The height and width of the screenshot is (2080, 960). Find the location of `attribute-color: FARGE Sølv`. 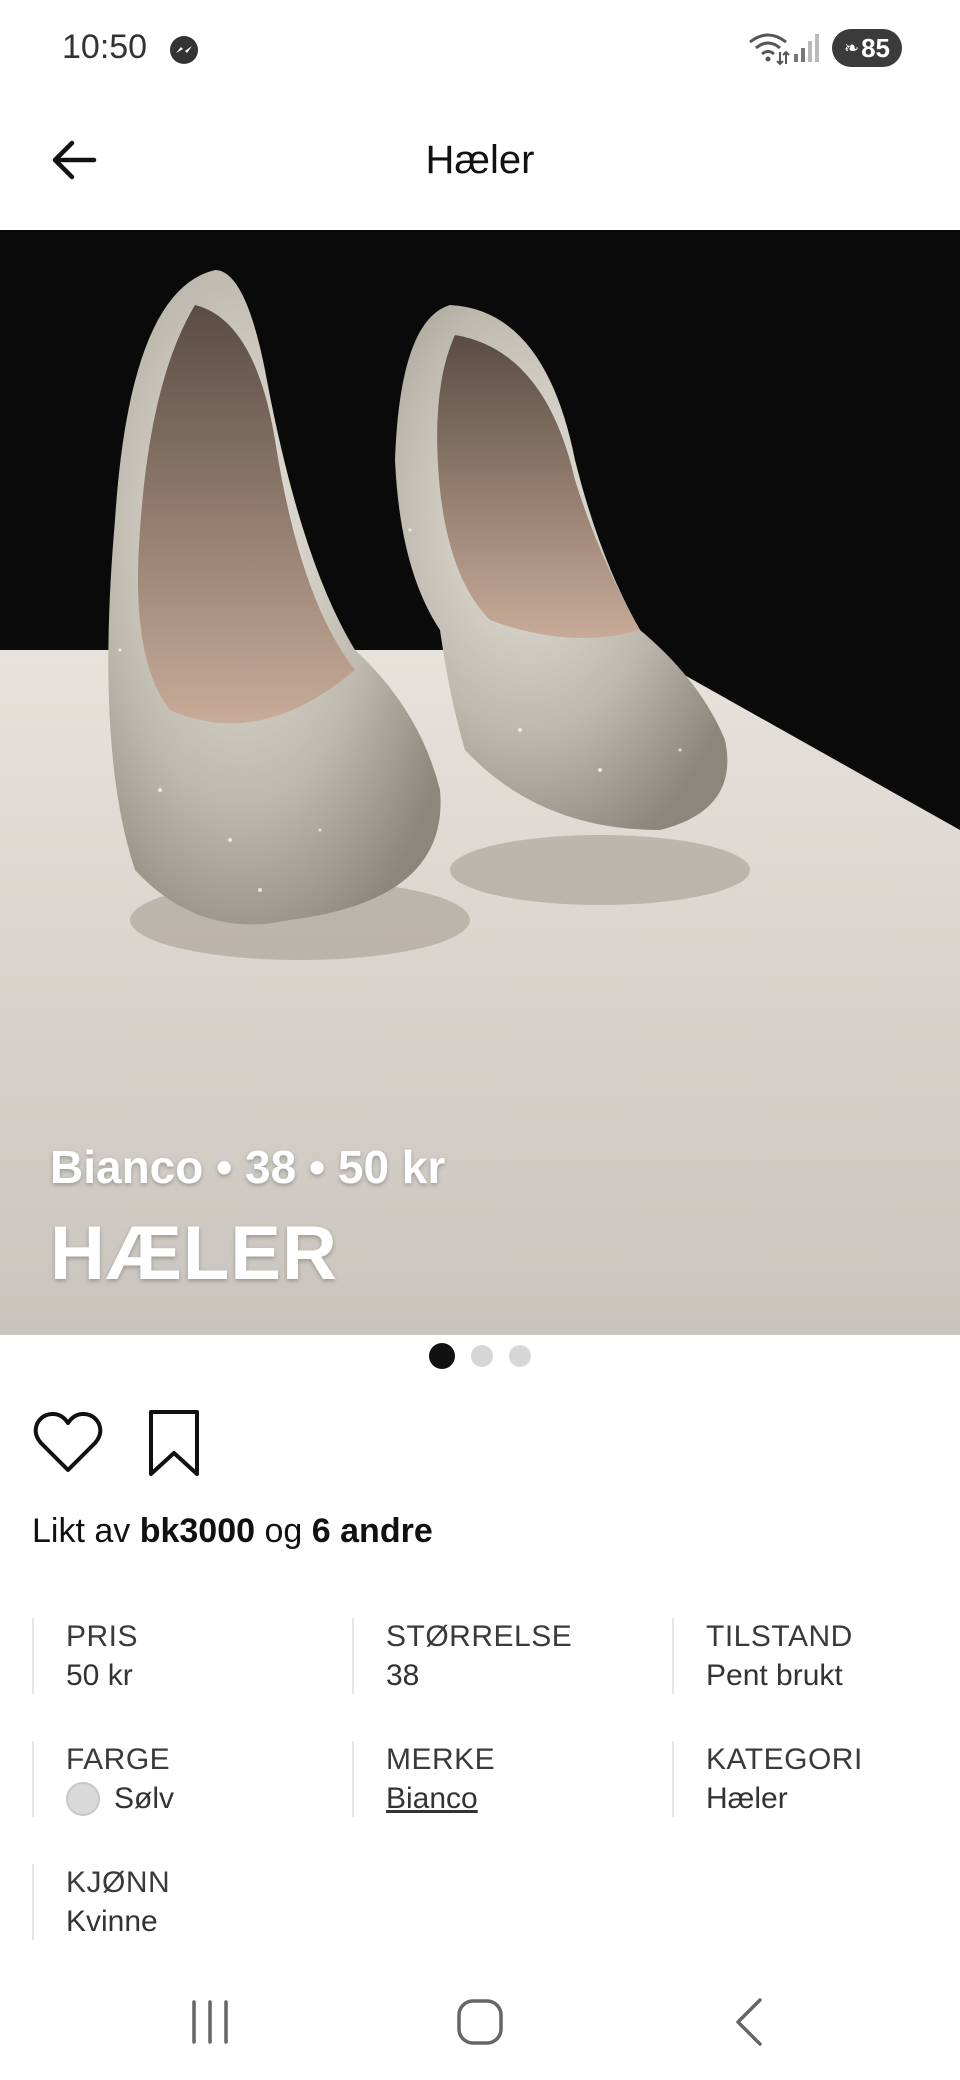

attribute-color: FARGE Sølv is located at coordinates (103, 1779).